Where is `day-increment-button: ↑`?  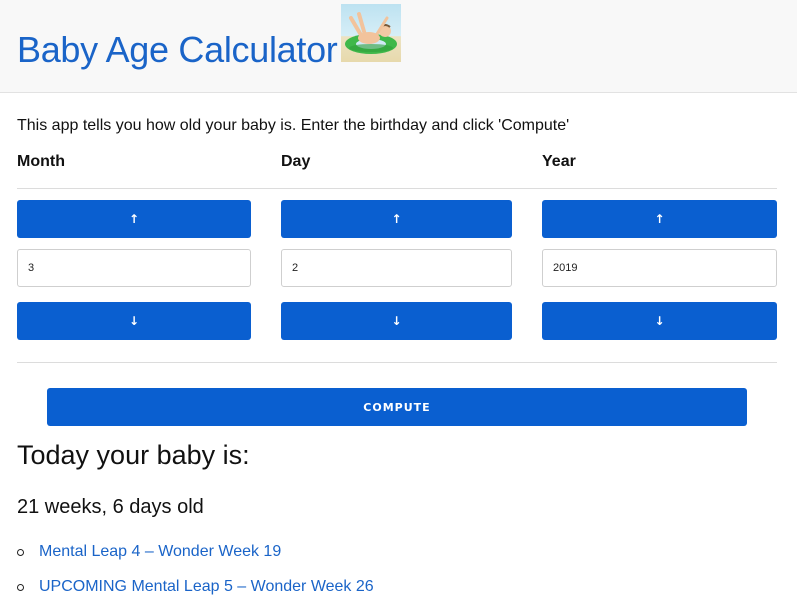
day-increment-button: ↑ is located at coordinates (396, 219).